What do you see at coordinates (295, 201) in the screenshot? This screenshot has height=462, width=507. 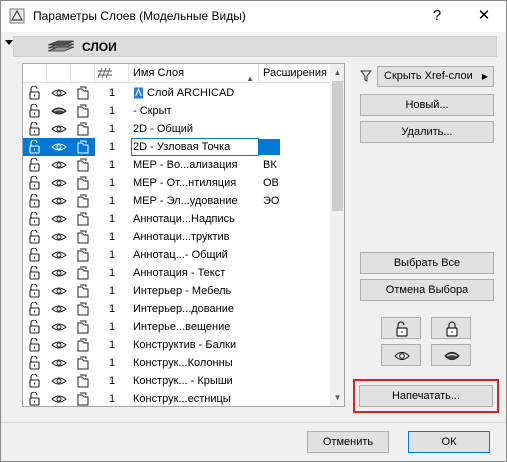 I see `layer-extension: ЭО` at bounding box center [295, 201].